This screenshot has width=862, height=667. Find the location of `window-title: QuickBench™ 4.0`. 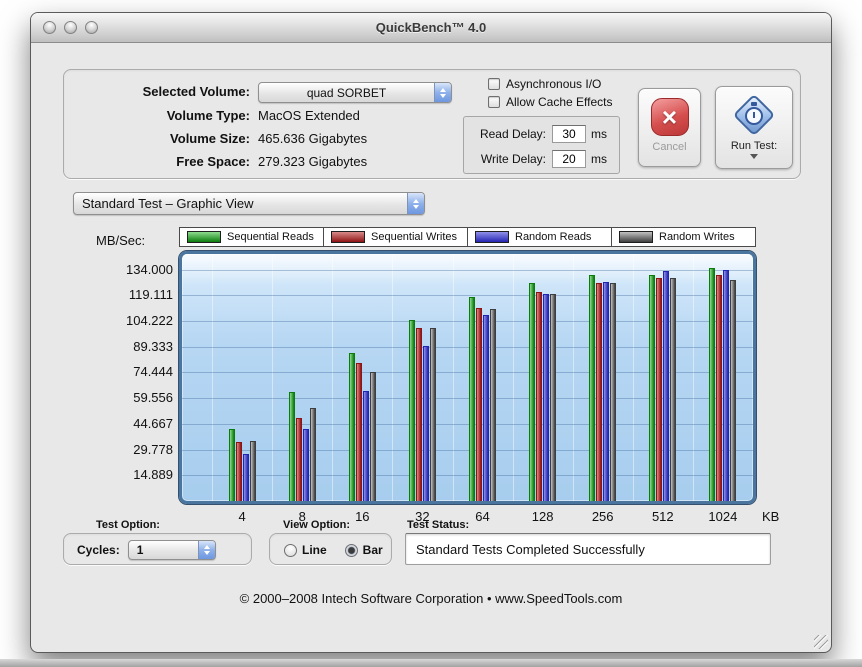

window-title: QuickBench™ 4.0 is located at coordinates (431, 27).